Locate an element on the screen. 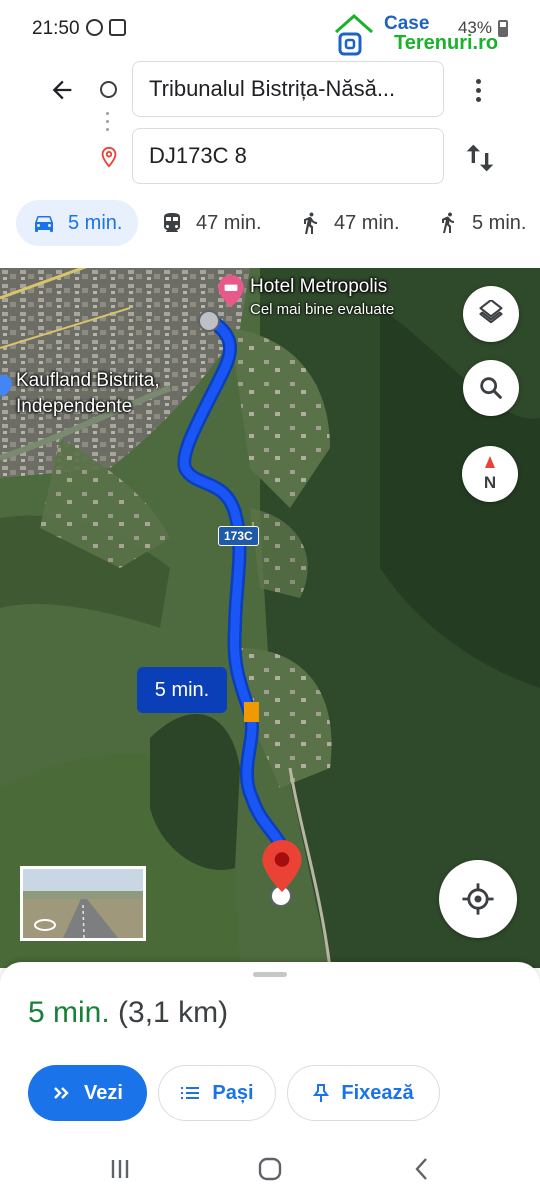  ride-icon is located at coordinates (448, 222).